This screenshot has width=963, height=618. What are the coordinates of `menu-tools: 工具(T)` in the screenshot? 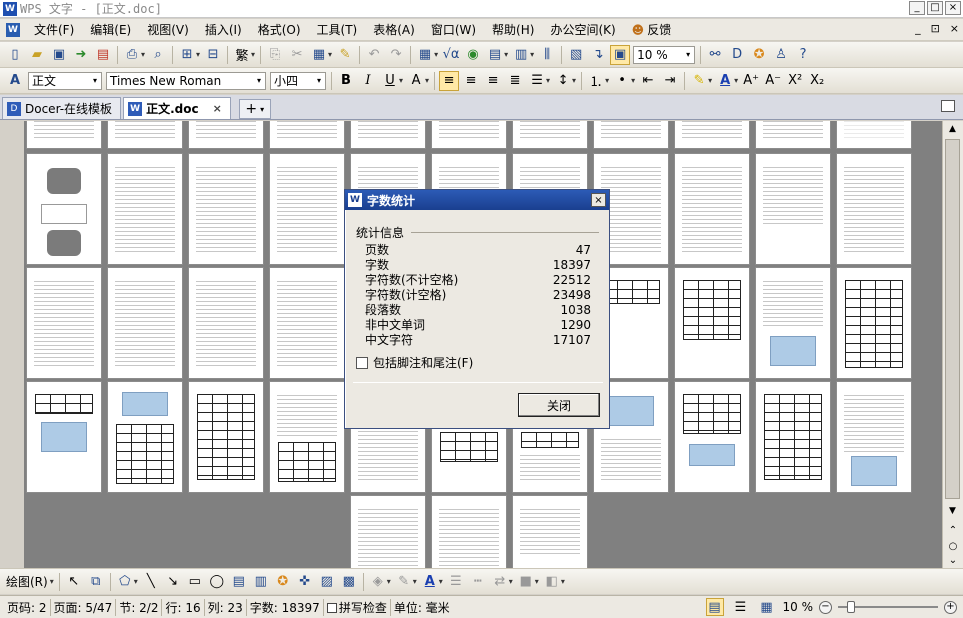 It's located at (337, 29).